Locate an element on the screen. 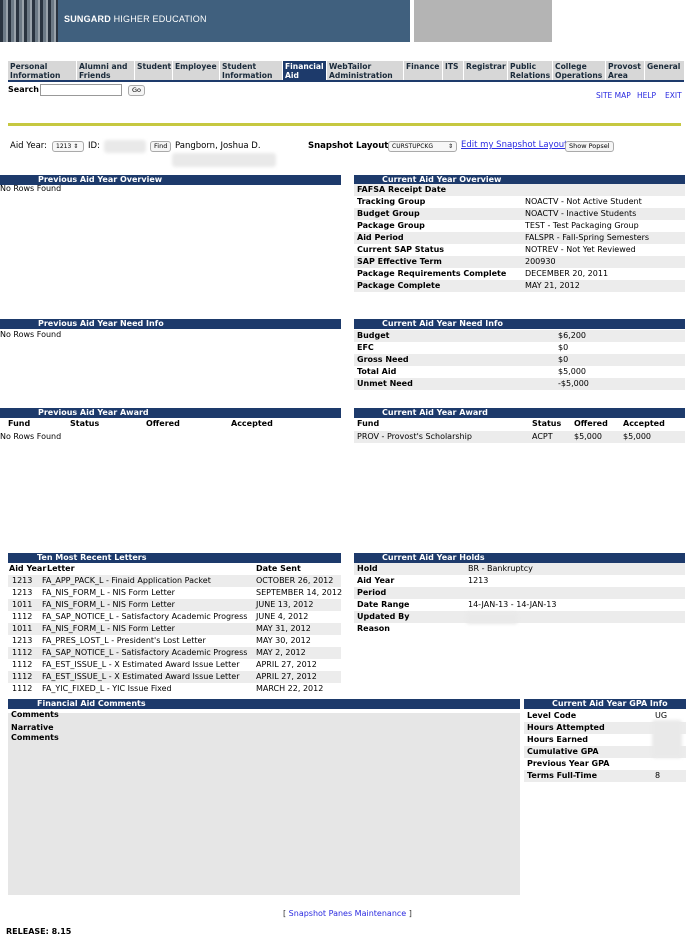 This screenshot has width=696, height=936. comments-text-area is located at coordinates (264, 804).